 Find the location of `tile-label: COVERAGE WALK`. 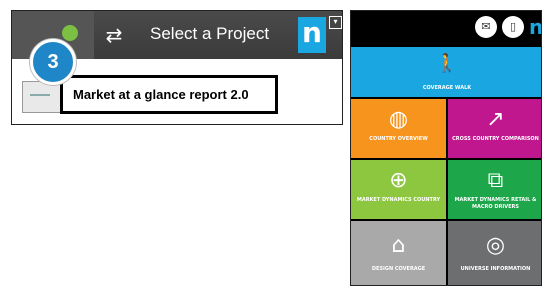

tile-label: COVERAGE WALK is located at coordinates (447, 88).